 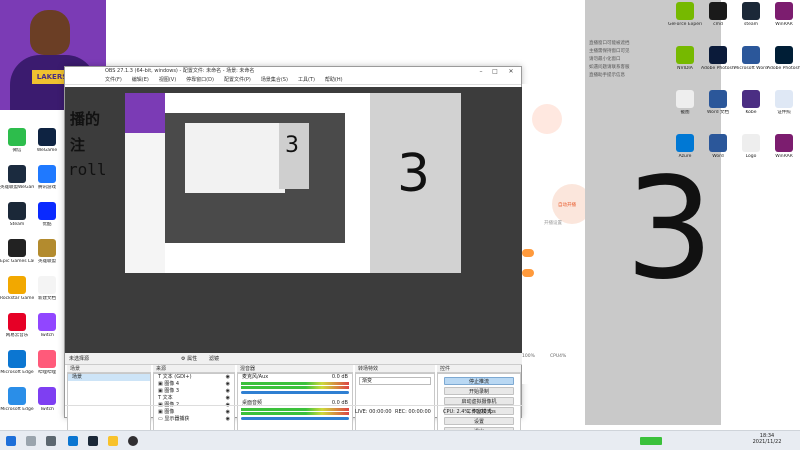 I want to click on menu-item: 停靠窗口(D), so click(x=200, y=80).